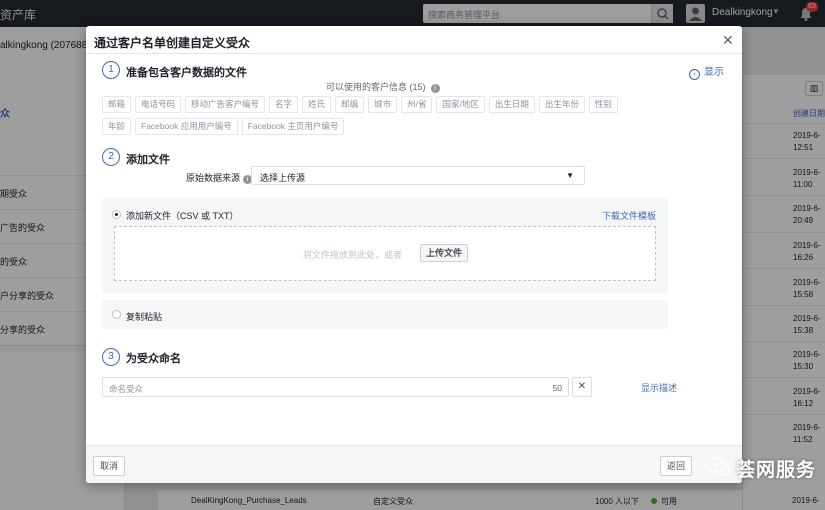  What do you see at coordinates (676, 466) in the screenshot?
I see `back-button: 返回` at bounding box center [676, 466].